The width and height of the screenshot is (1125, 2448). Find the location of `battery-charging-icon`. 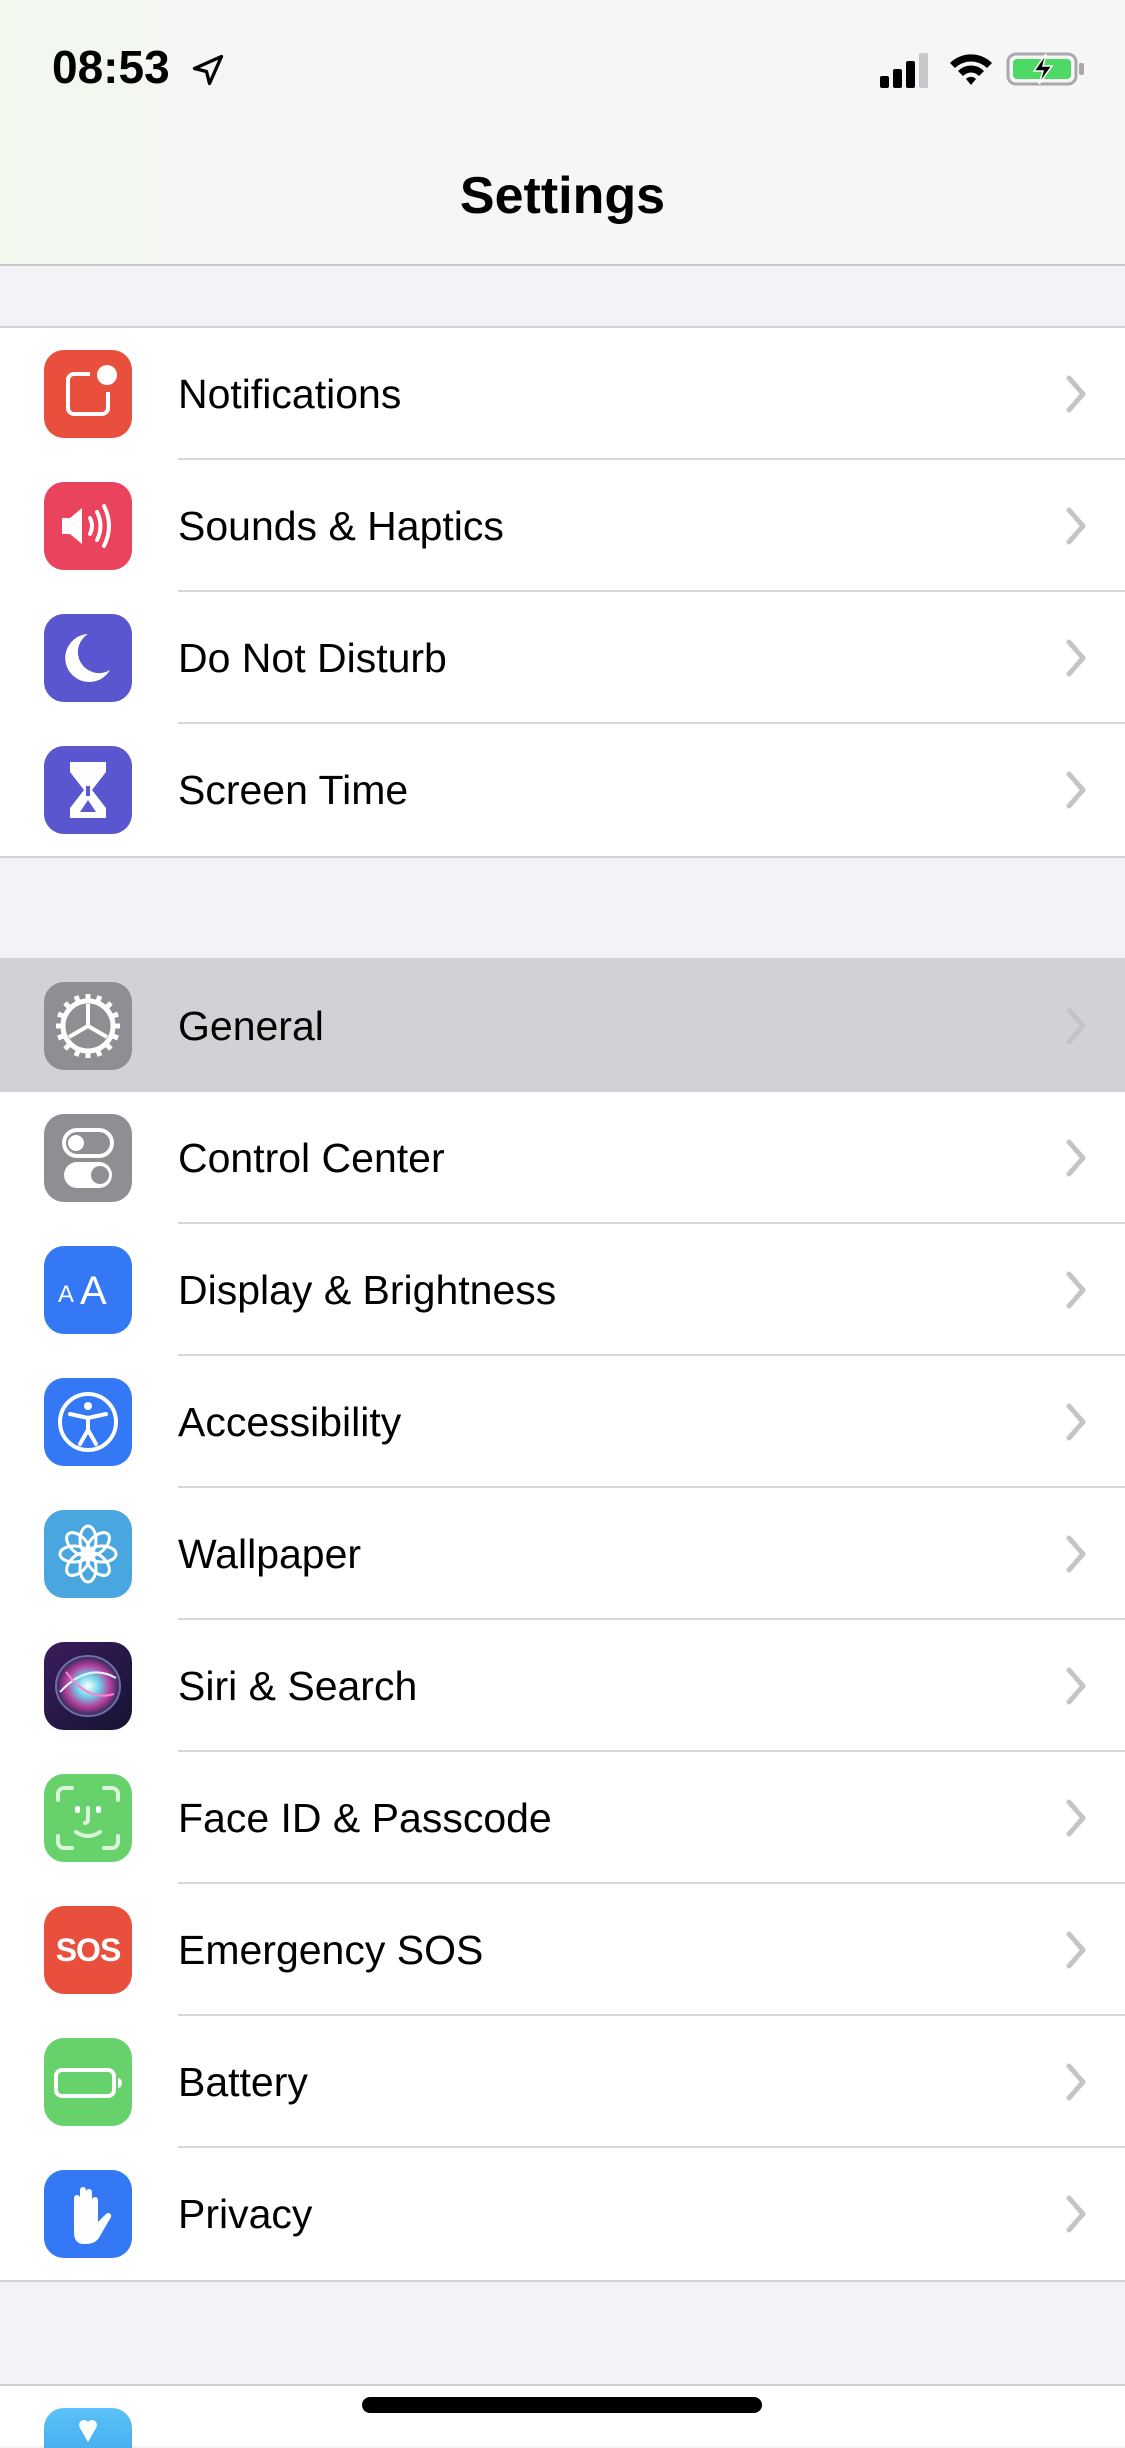

battery-charging-icon is located at coordinates (1045, 69).